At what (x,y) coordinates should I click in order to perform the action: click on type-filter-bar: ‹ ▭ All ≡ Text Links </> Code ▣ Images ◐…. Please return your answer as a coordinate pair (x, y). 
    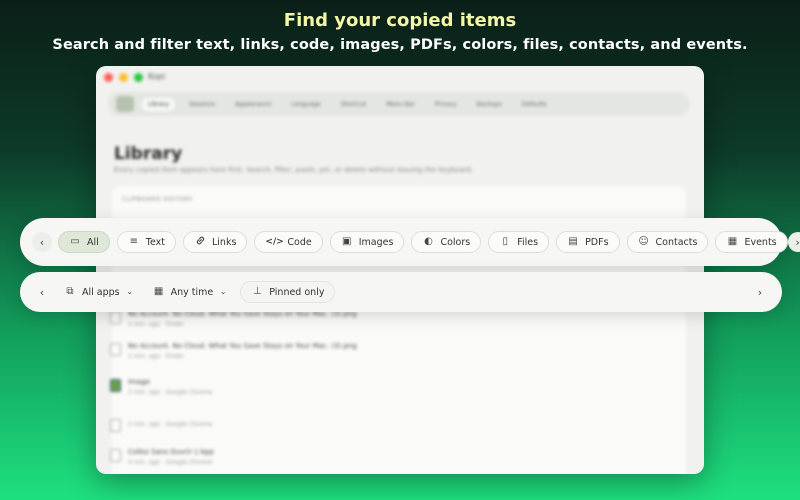
    Looking at the image, I should click on (410, 242).